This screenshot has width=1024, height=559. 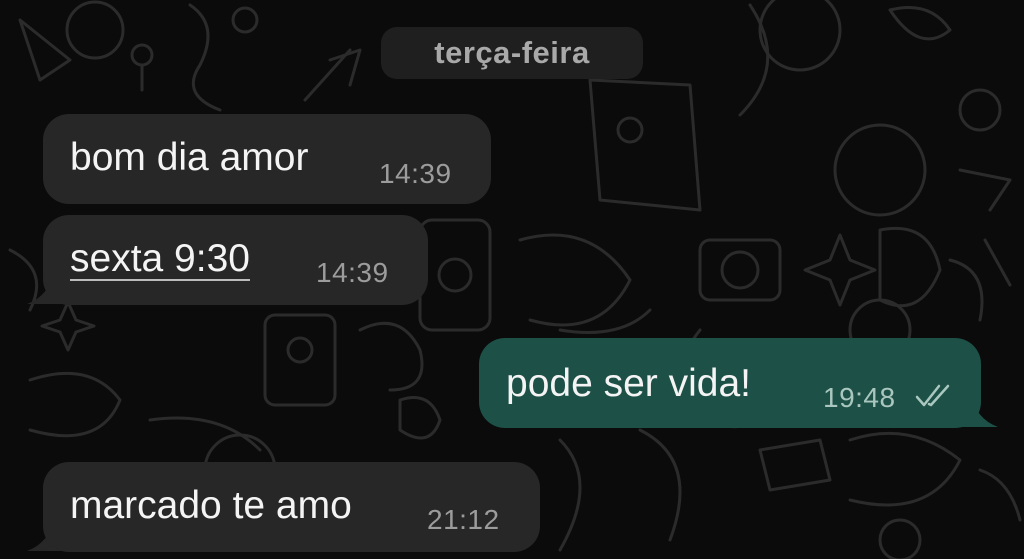 I want to click on message-text: marcado te amo, so click(x=211, y=505).